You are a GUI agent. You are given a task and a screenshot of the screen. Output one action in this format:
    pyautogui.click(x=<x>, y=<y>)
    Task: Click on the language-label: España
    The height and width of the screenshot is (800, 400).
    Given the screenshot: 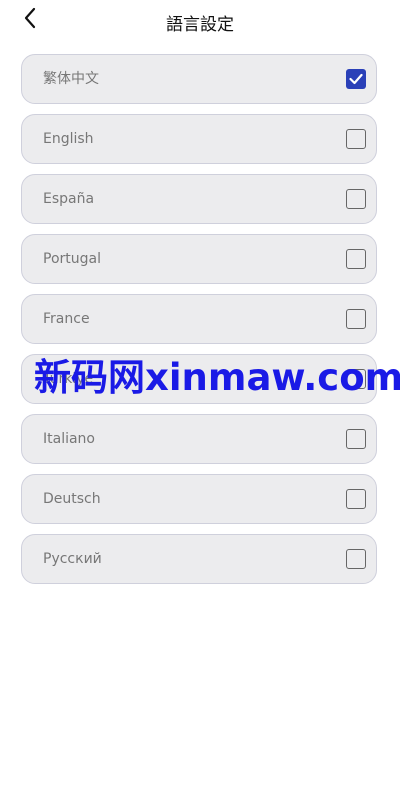 What is the action you would take?
    pyautogui.click(x=69, y=199)
    